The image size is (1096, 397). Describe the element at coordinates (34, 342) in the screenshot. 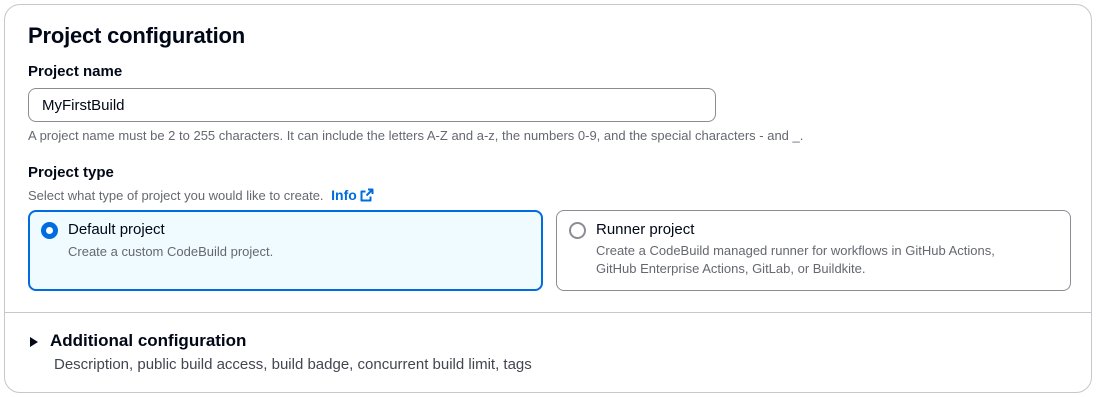

I see `caret-right-icon` at that location.